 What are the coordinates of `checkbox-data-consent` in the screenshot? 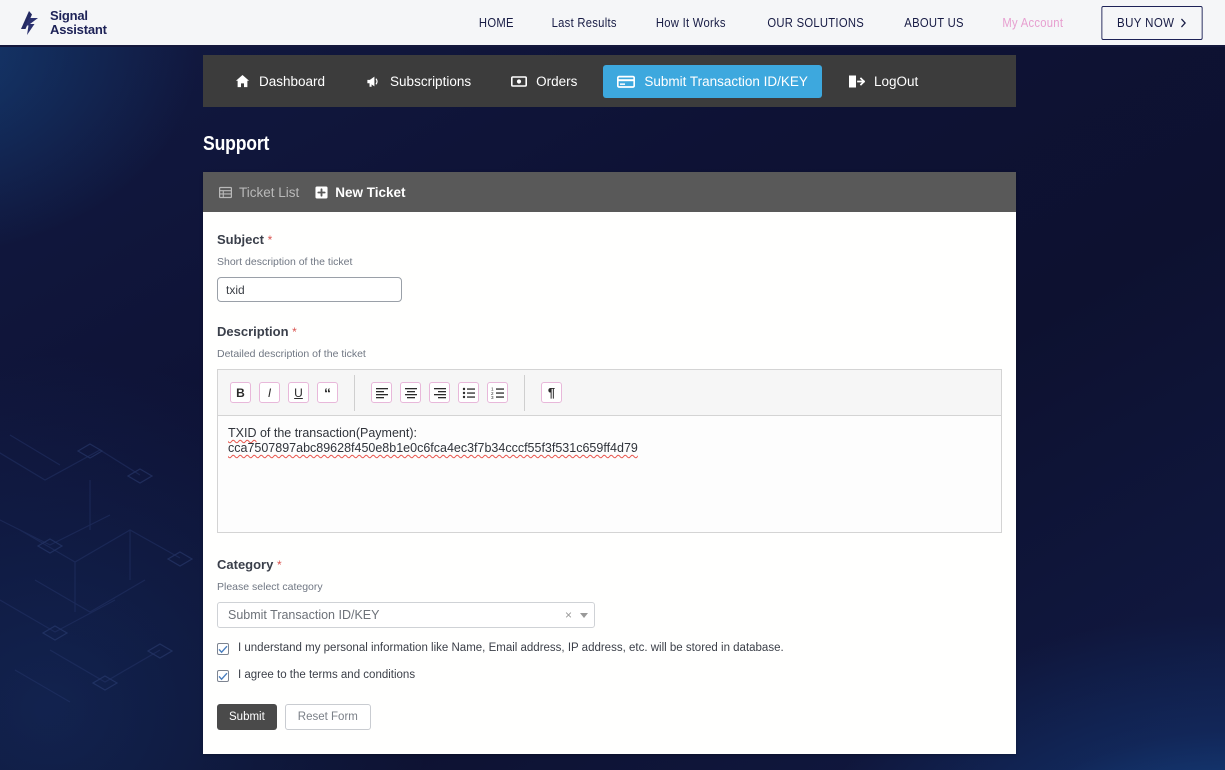 It's located at (223, 649).